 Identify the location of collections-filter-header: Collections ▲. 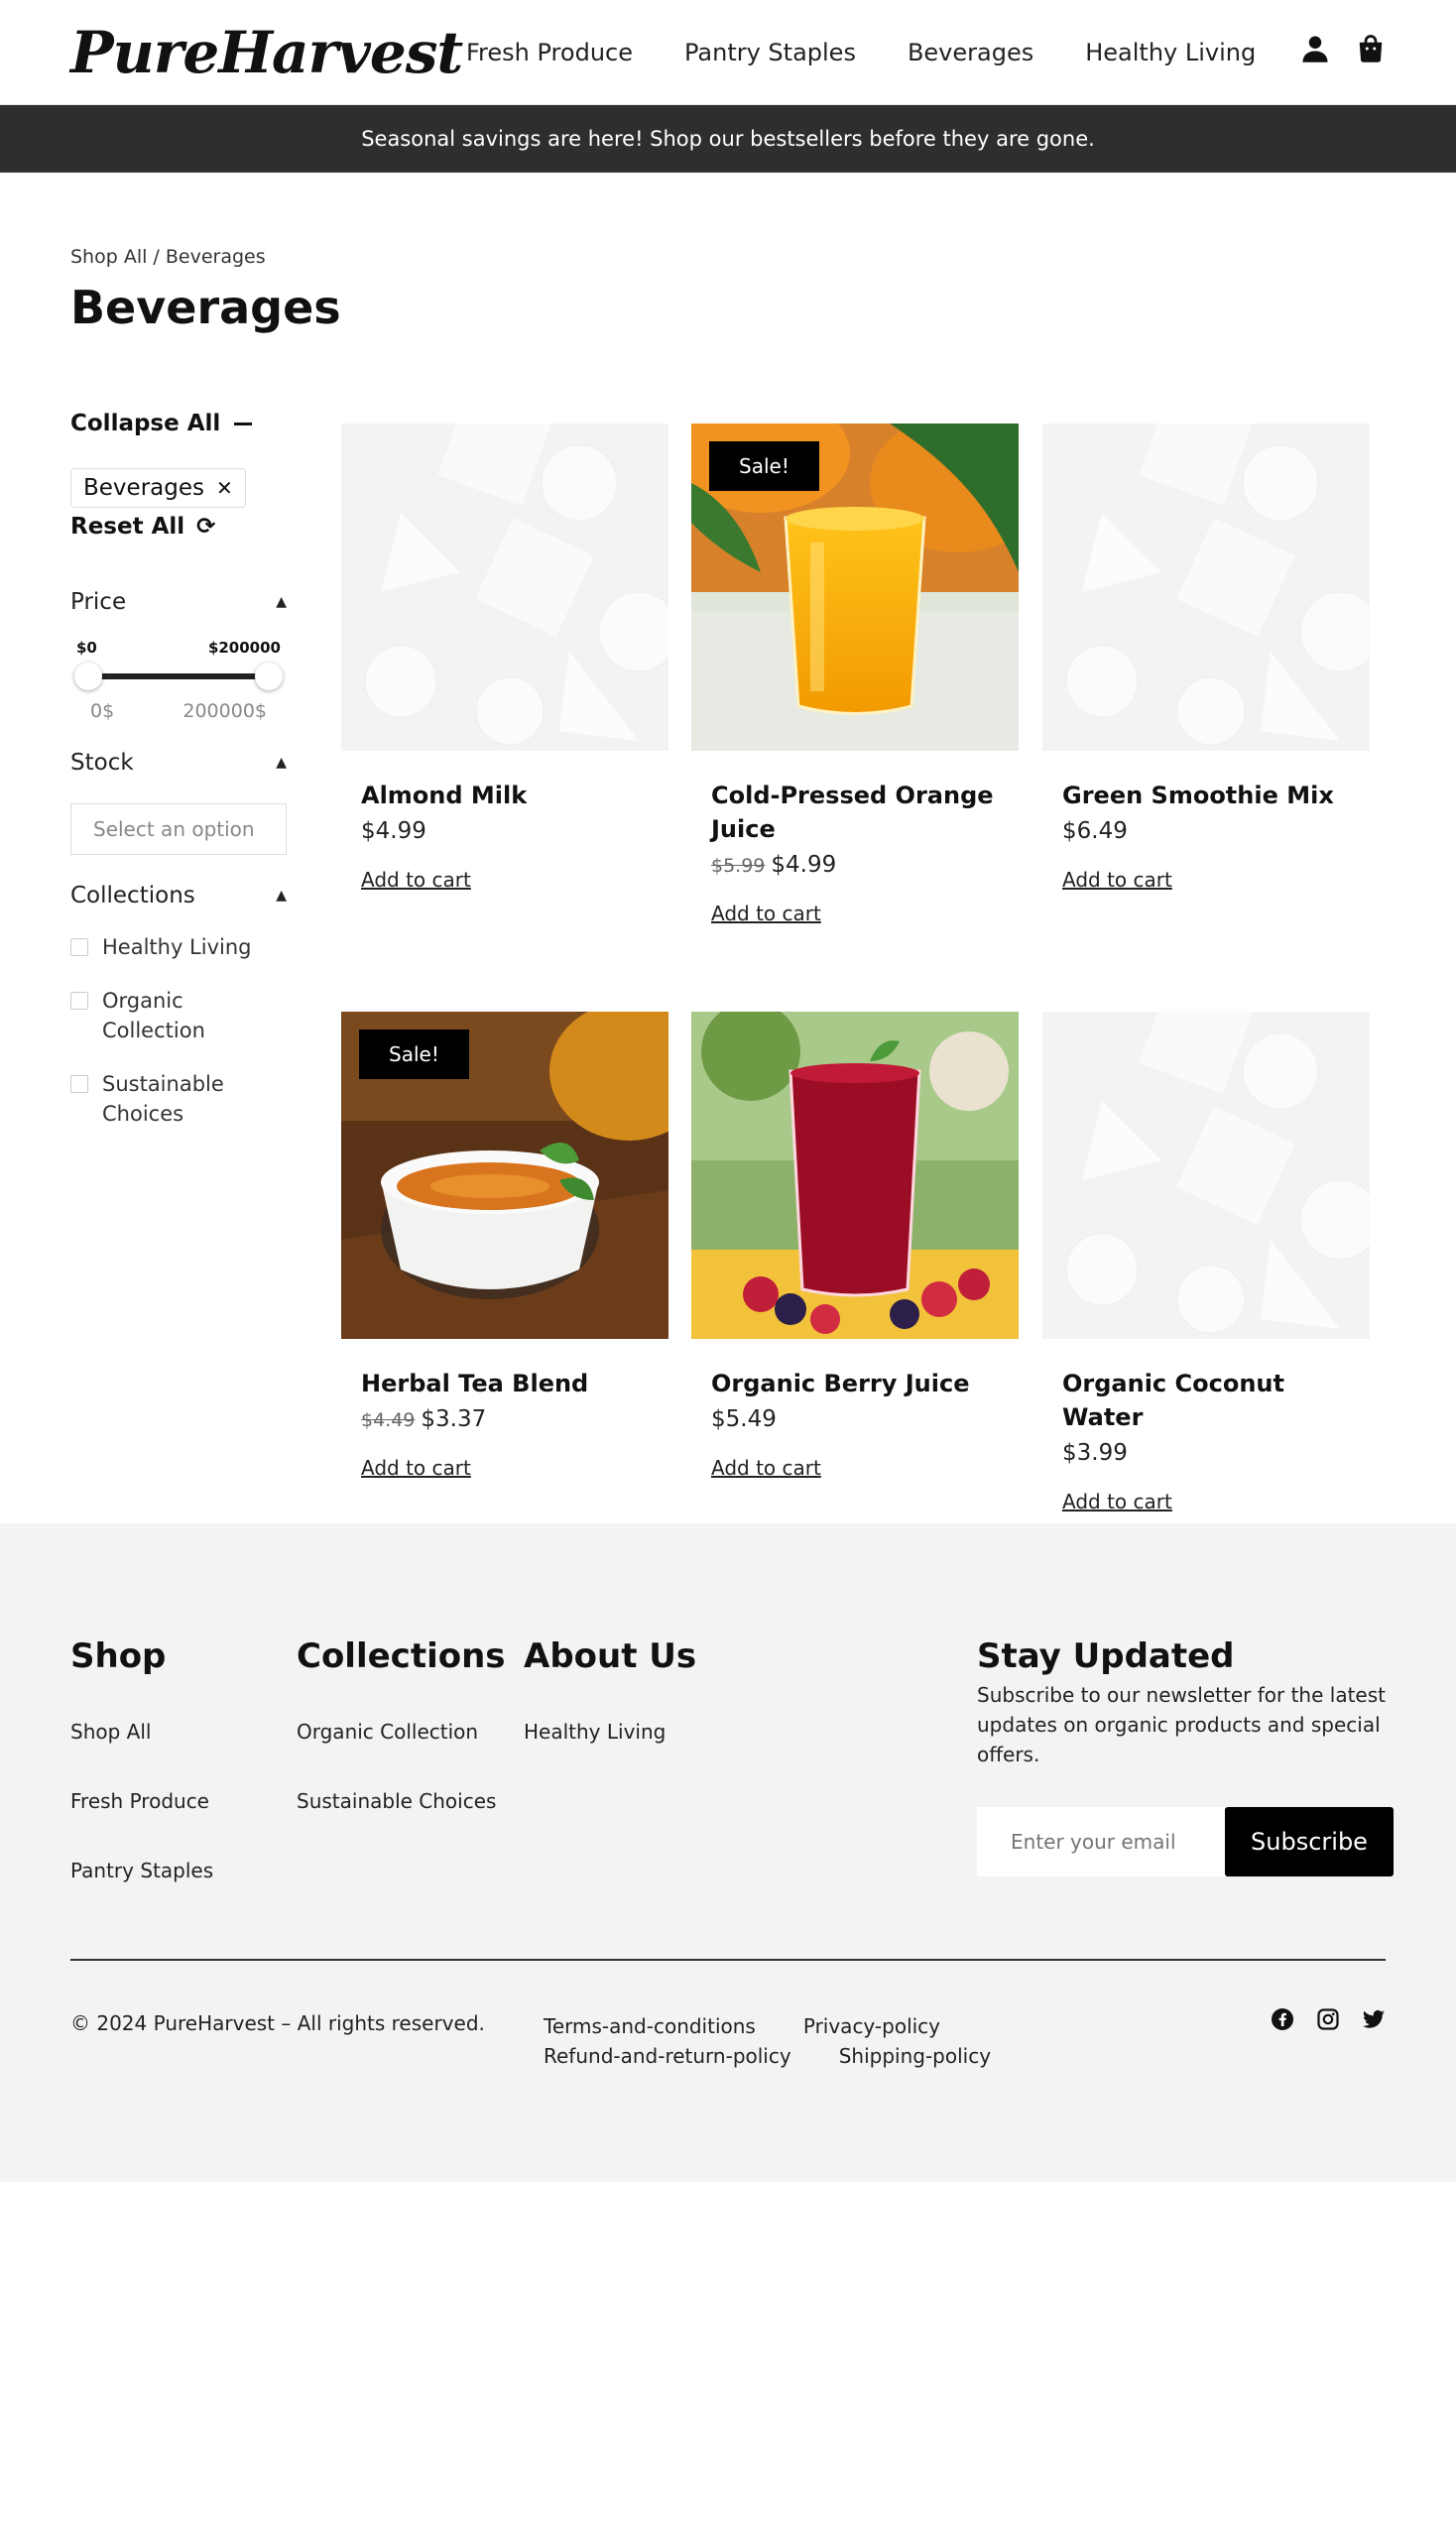
(178, 896).